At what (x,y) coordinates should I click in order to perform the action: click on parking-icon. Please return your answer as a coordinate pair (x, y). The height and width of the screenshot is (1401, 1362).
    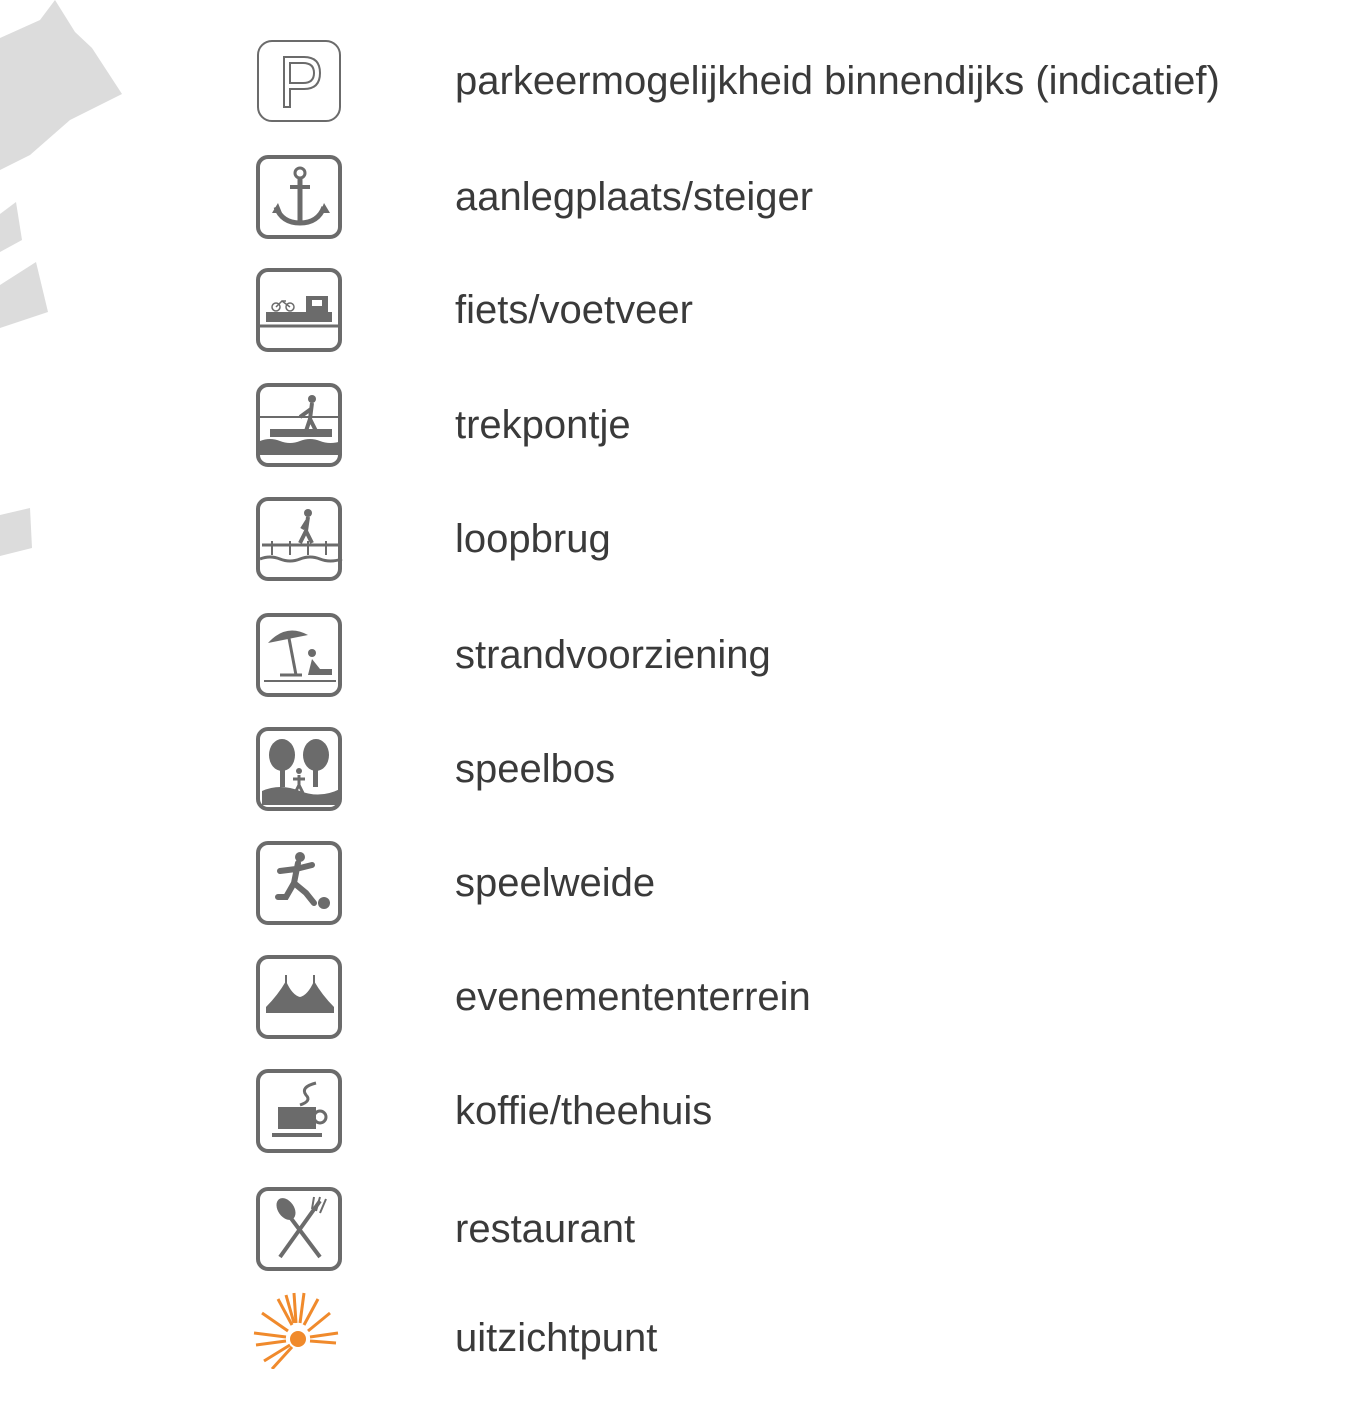
    Looking at the image, I should click on (302, 81).